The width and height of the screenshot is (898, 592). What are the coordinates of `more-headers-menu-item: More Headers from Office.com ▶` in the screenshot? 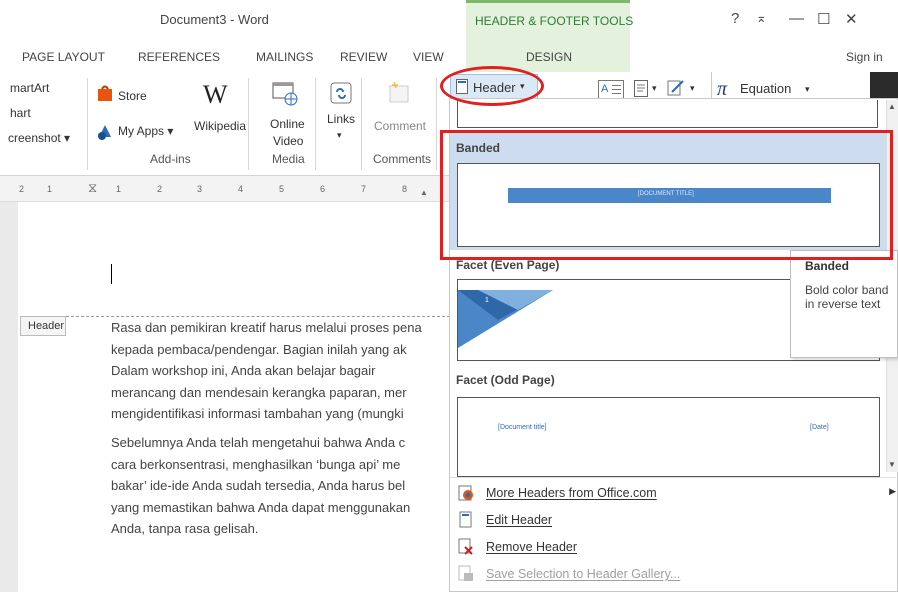 It's located at (673, 493).